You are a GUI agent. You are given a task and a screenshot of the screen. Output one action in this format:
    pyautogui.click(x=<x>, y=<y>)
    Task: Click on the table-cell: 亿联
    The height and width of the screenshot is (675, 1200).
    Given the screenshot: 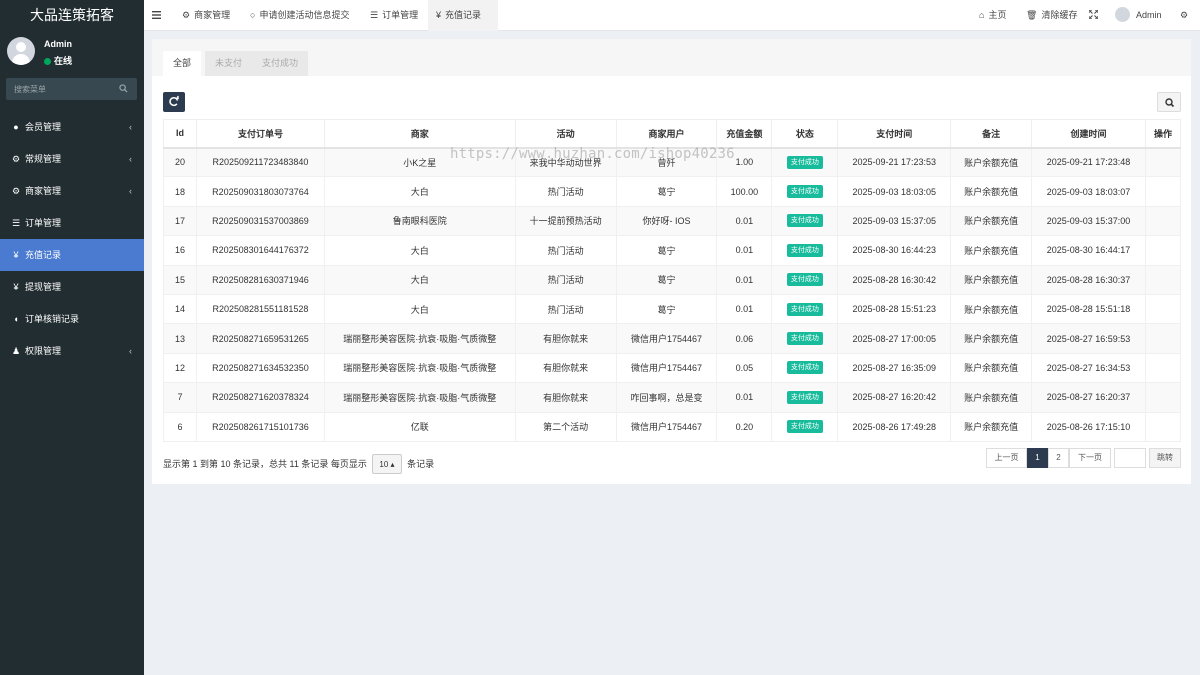 What is the action you would take?
    pyautogui.click(x=419, y=426)
    